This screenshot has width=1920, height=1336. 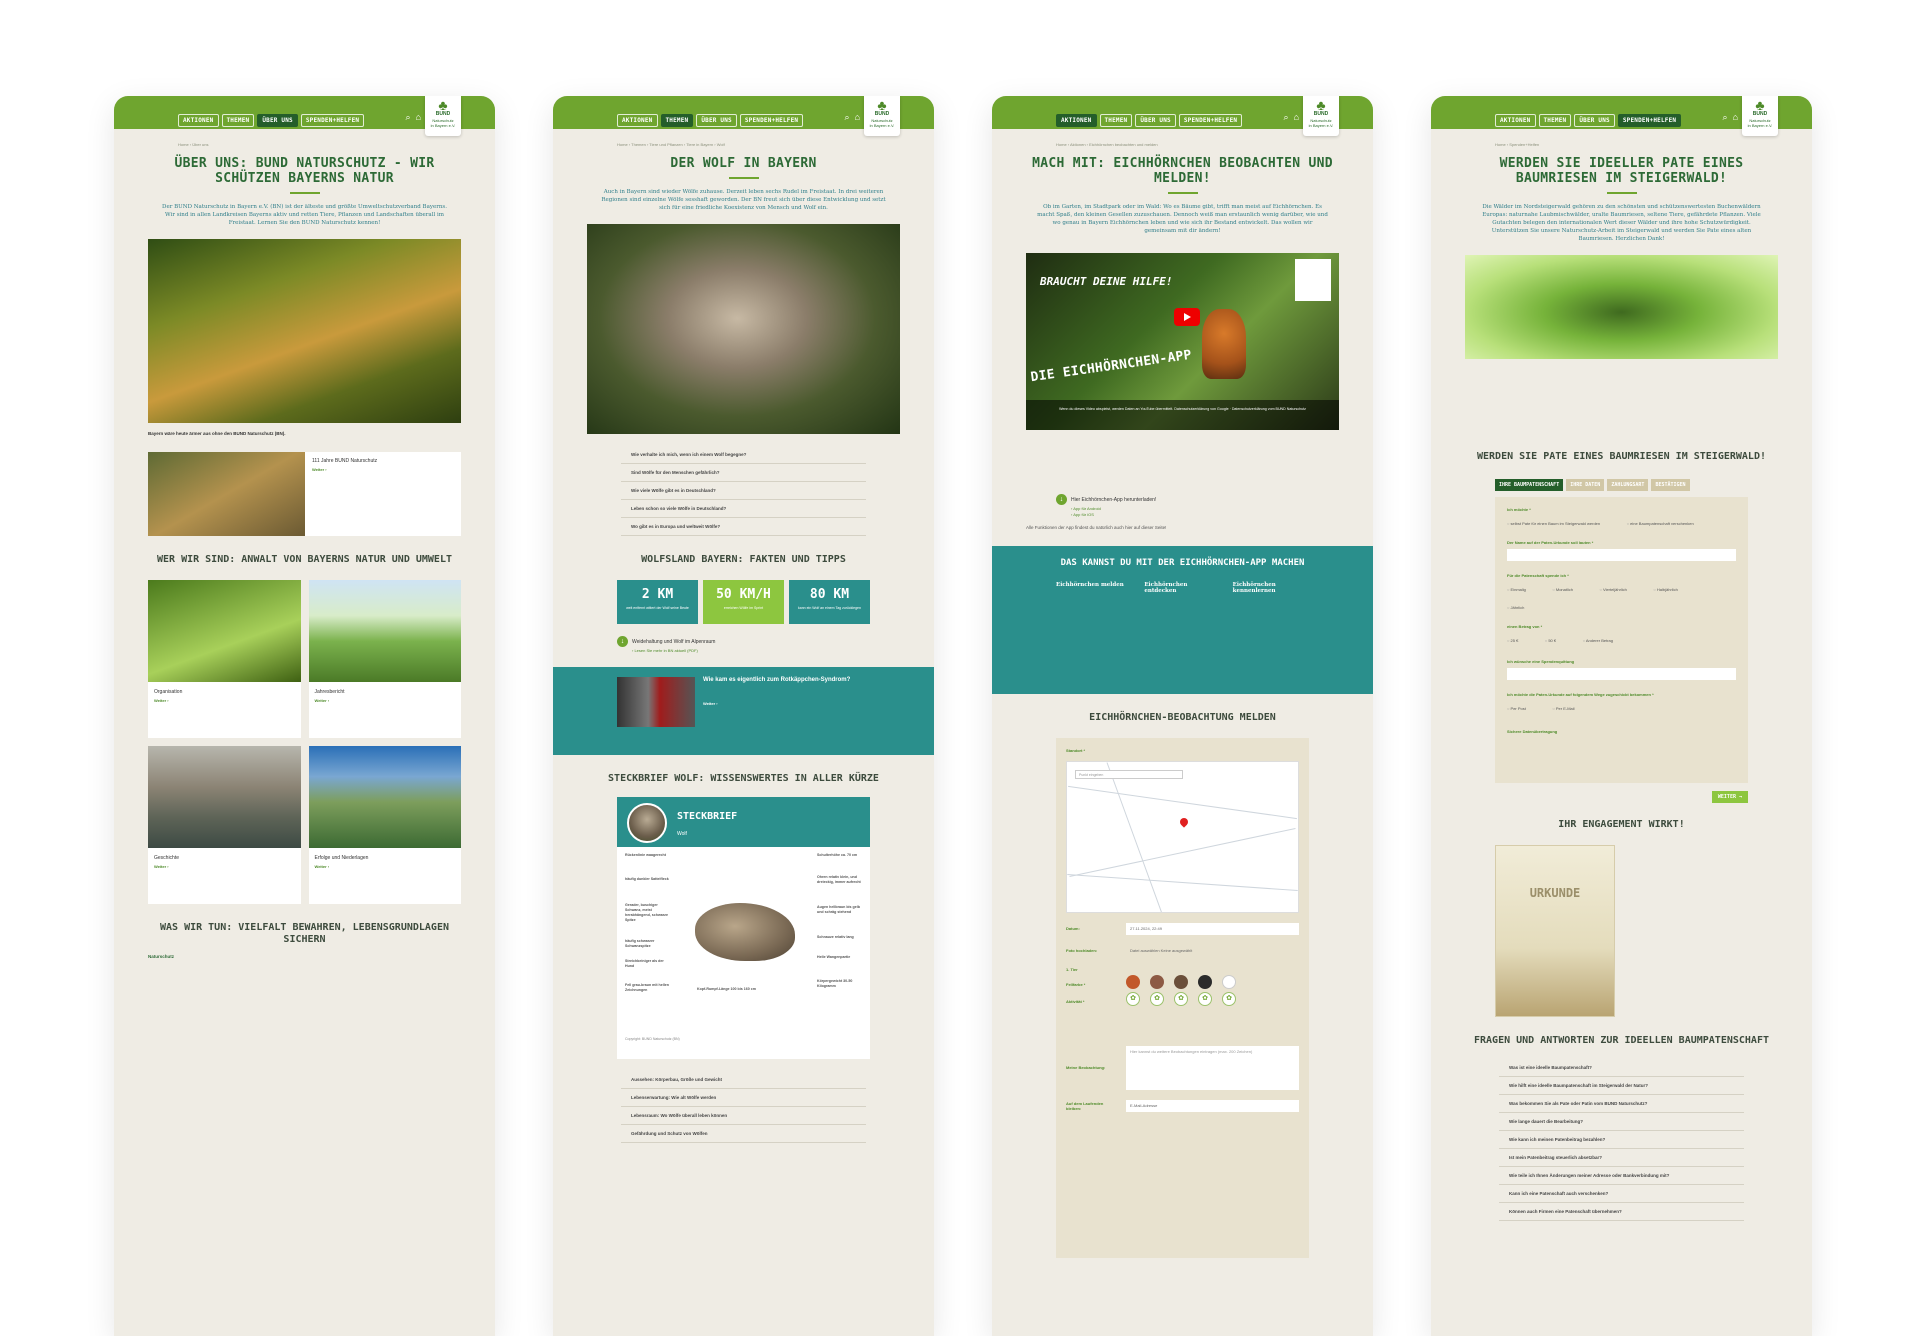 I want to click on faq-item: Sind Wölfe für den Menschen gefährlich?, so click(x=743, y=473).